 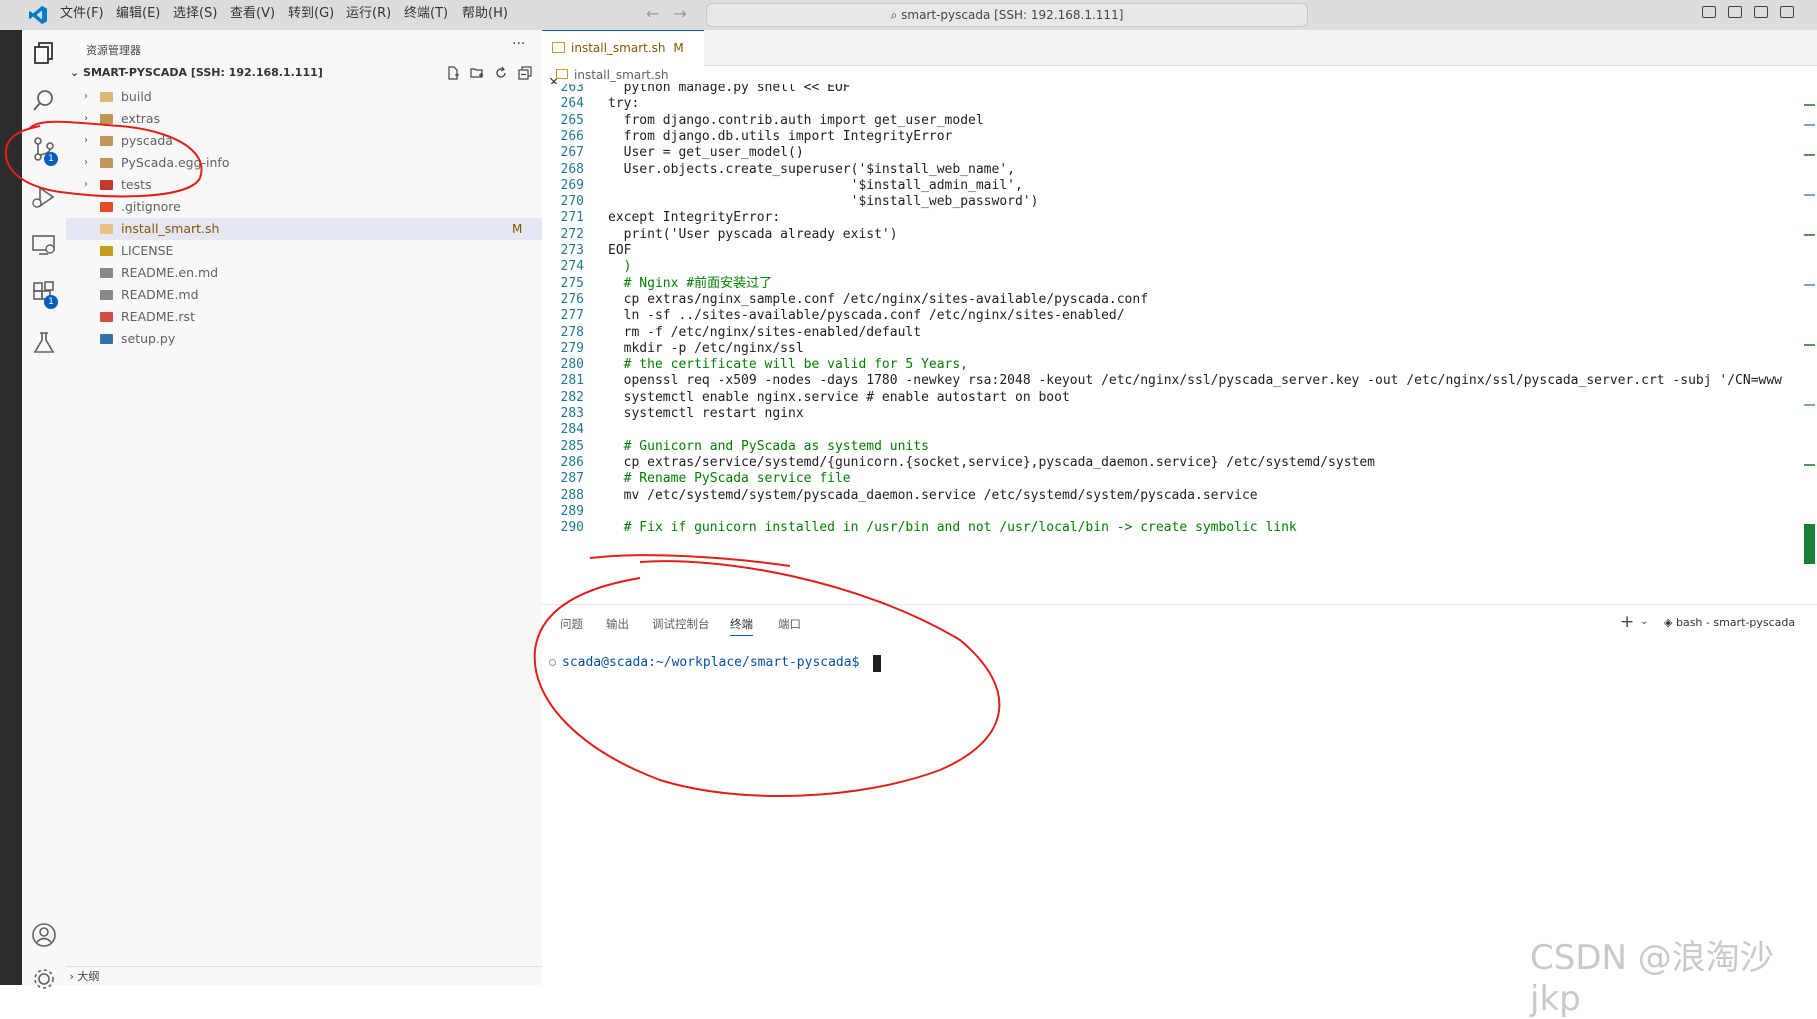 What do you see at coordinates (311, 15) in the screenshot?
I see `menu-item: 转到(G)` at bounding box center [311, 15].